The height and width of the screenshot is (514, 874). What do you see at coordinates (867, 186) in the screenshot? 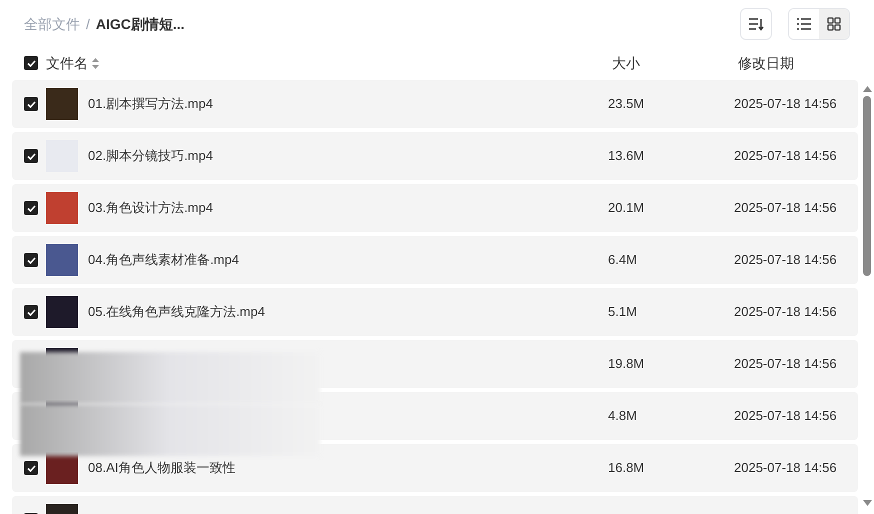
I see `scrollbar-thumb` at bounding box center [867, 186].